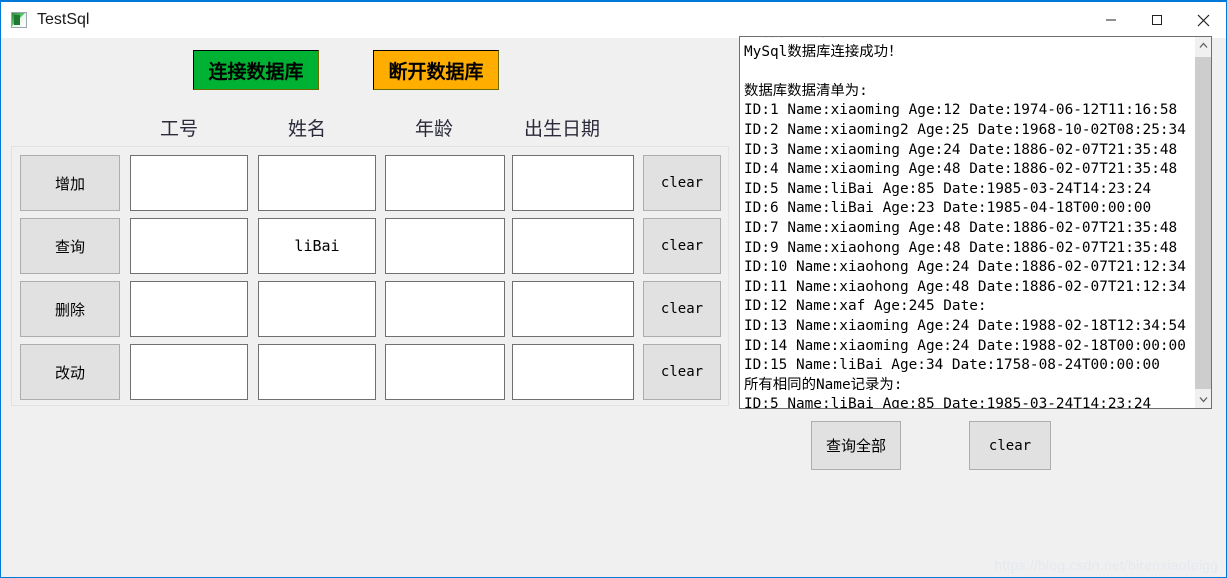 The height and width of the screenshot is (578, 1227). Describe the element at coordinates (573, 372) in the screenshot. I see `update-birthdate-input` at that location.